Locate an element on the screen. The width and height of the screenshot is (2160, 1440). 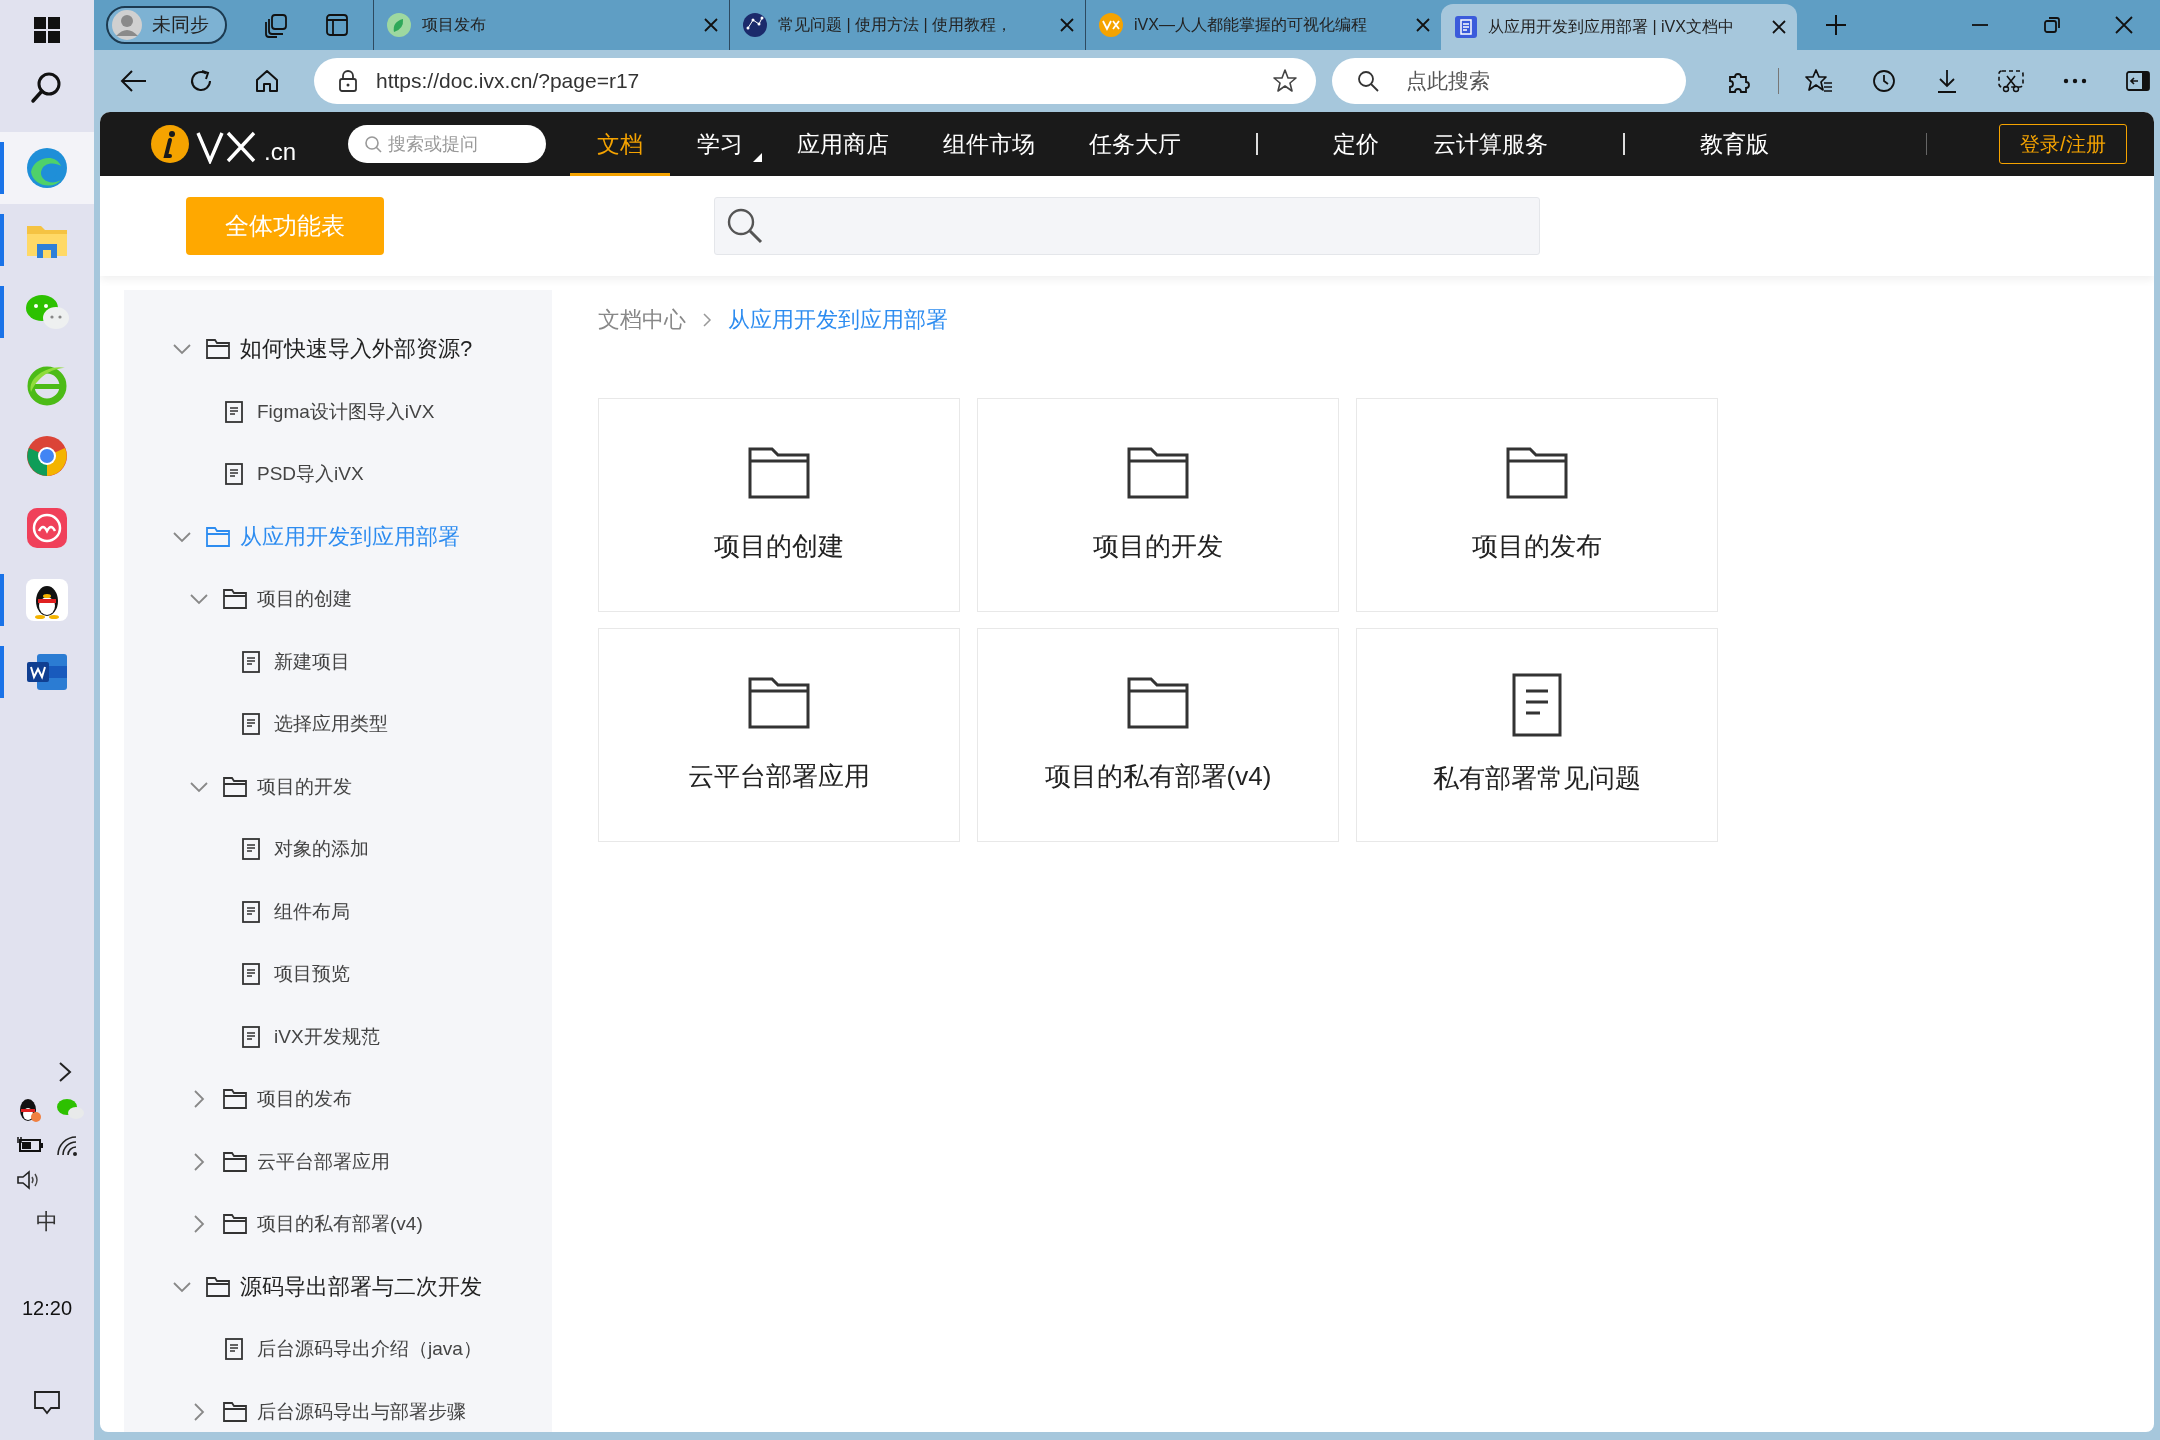
site-logo: .cn is located at coordinates (223, 144).